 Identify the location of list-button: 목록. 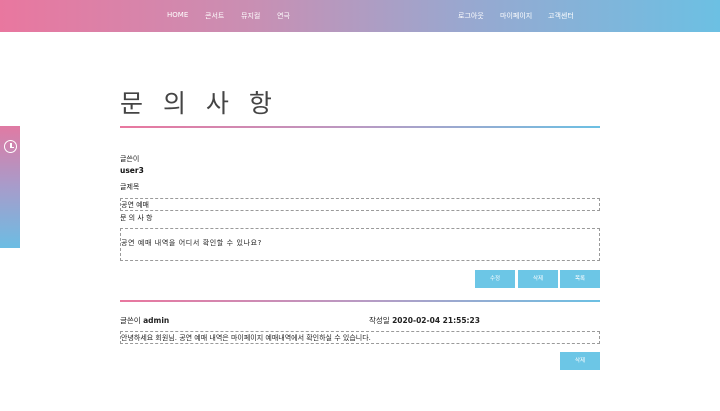
(580, 279).